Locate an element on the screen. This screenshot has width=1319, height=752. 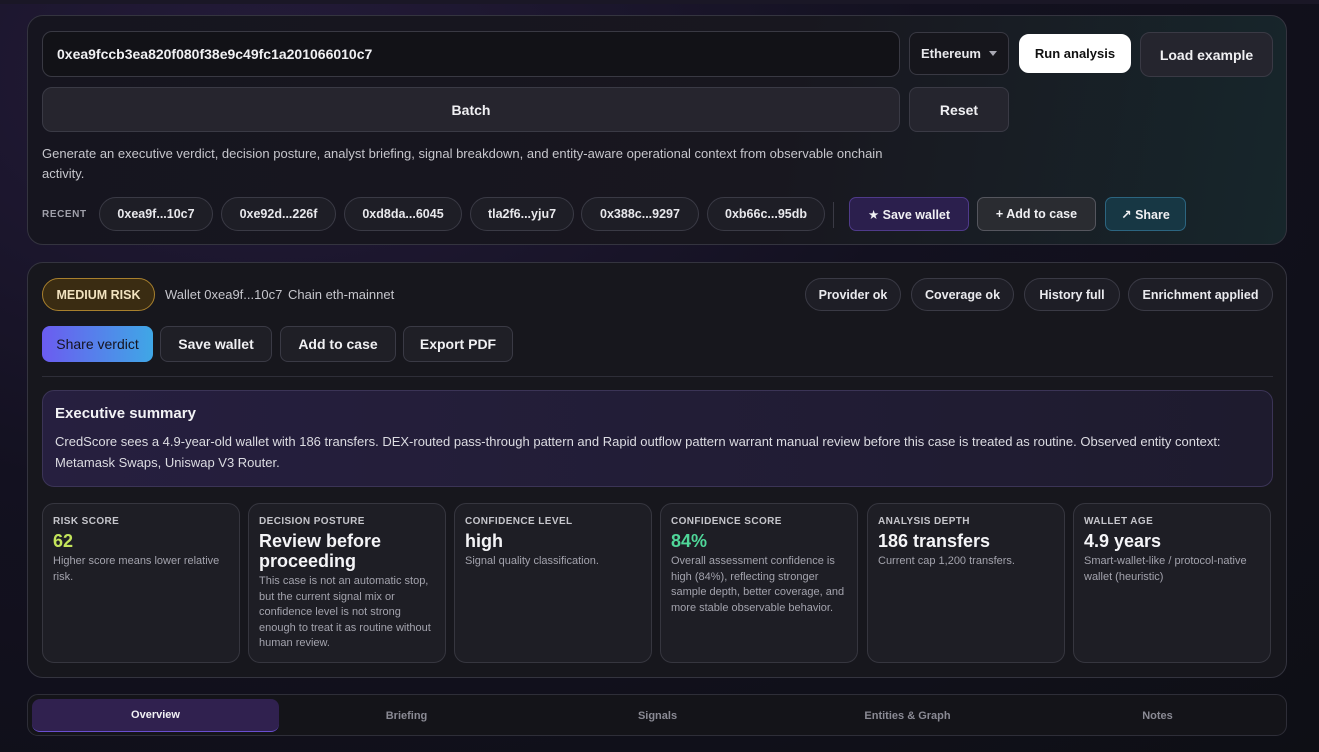
chain-meta: Chain eth-mainnet is located at coordinates (341, 294).